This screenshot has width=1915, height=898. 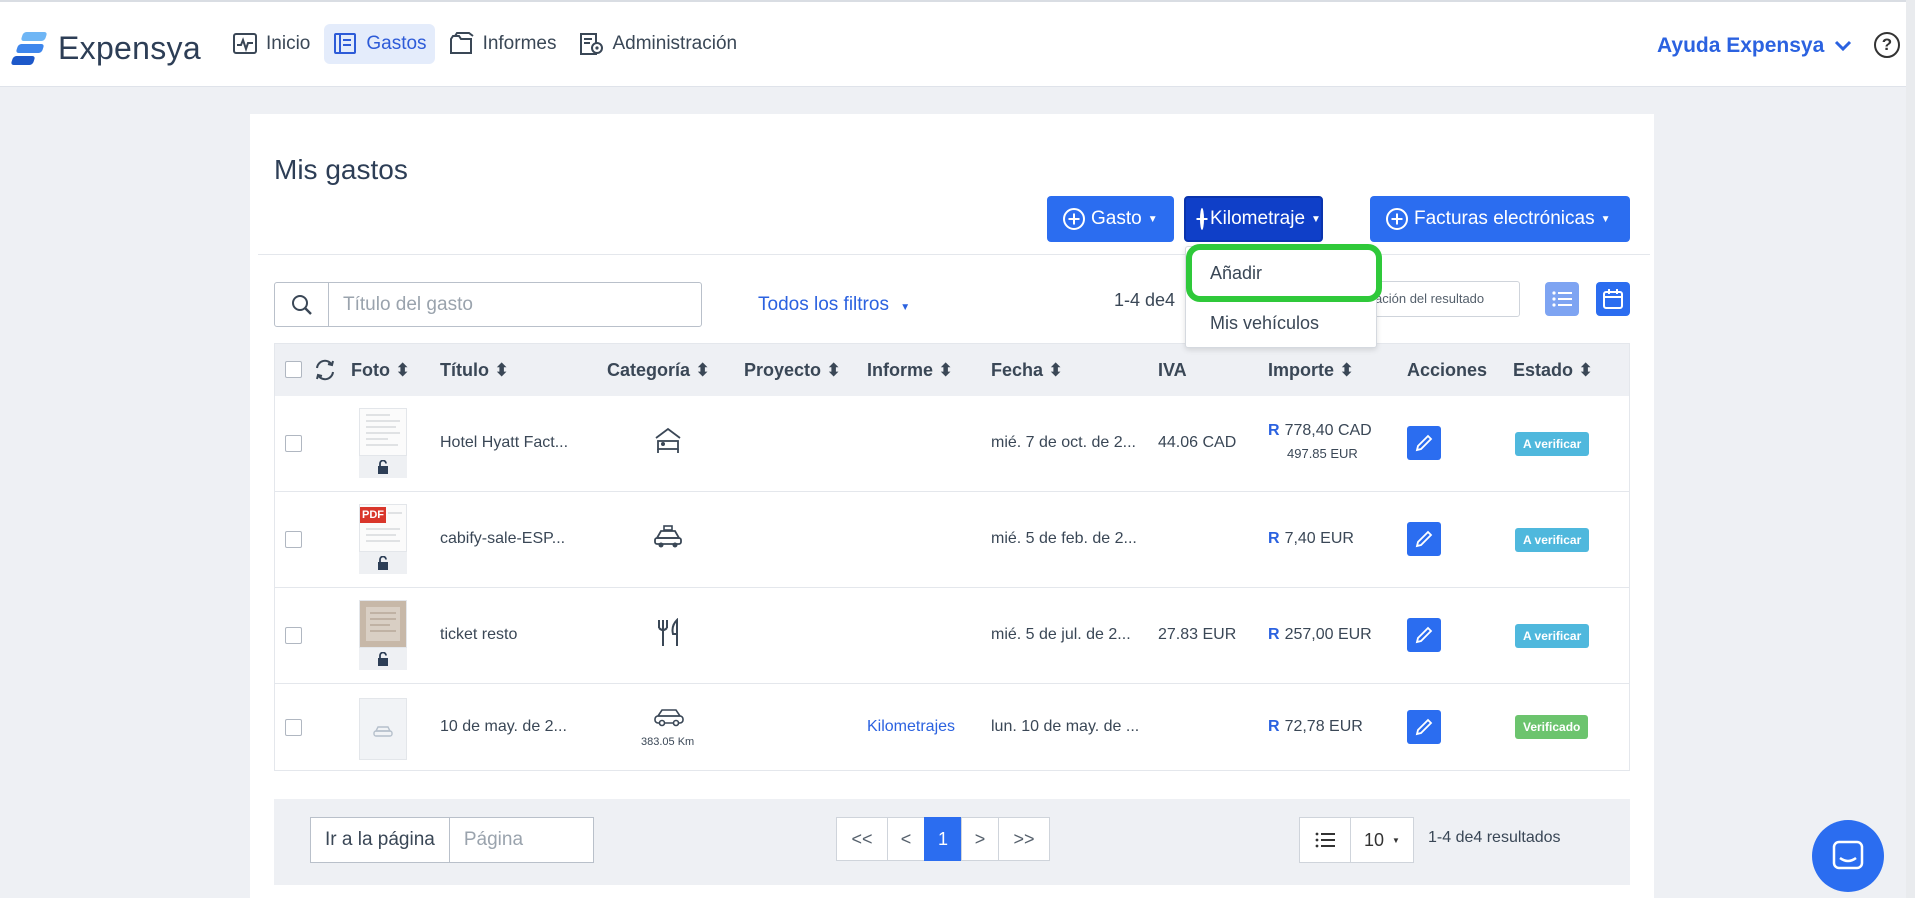 I want to click on receipt-thumbnail, so click(x=383, y=432).